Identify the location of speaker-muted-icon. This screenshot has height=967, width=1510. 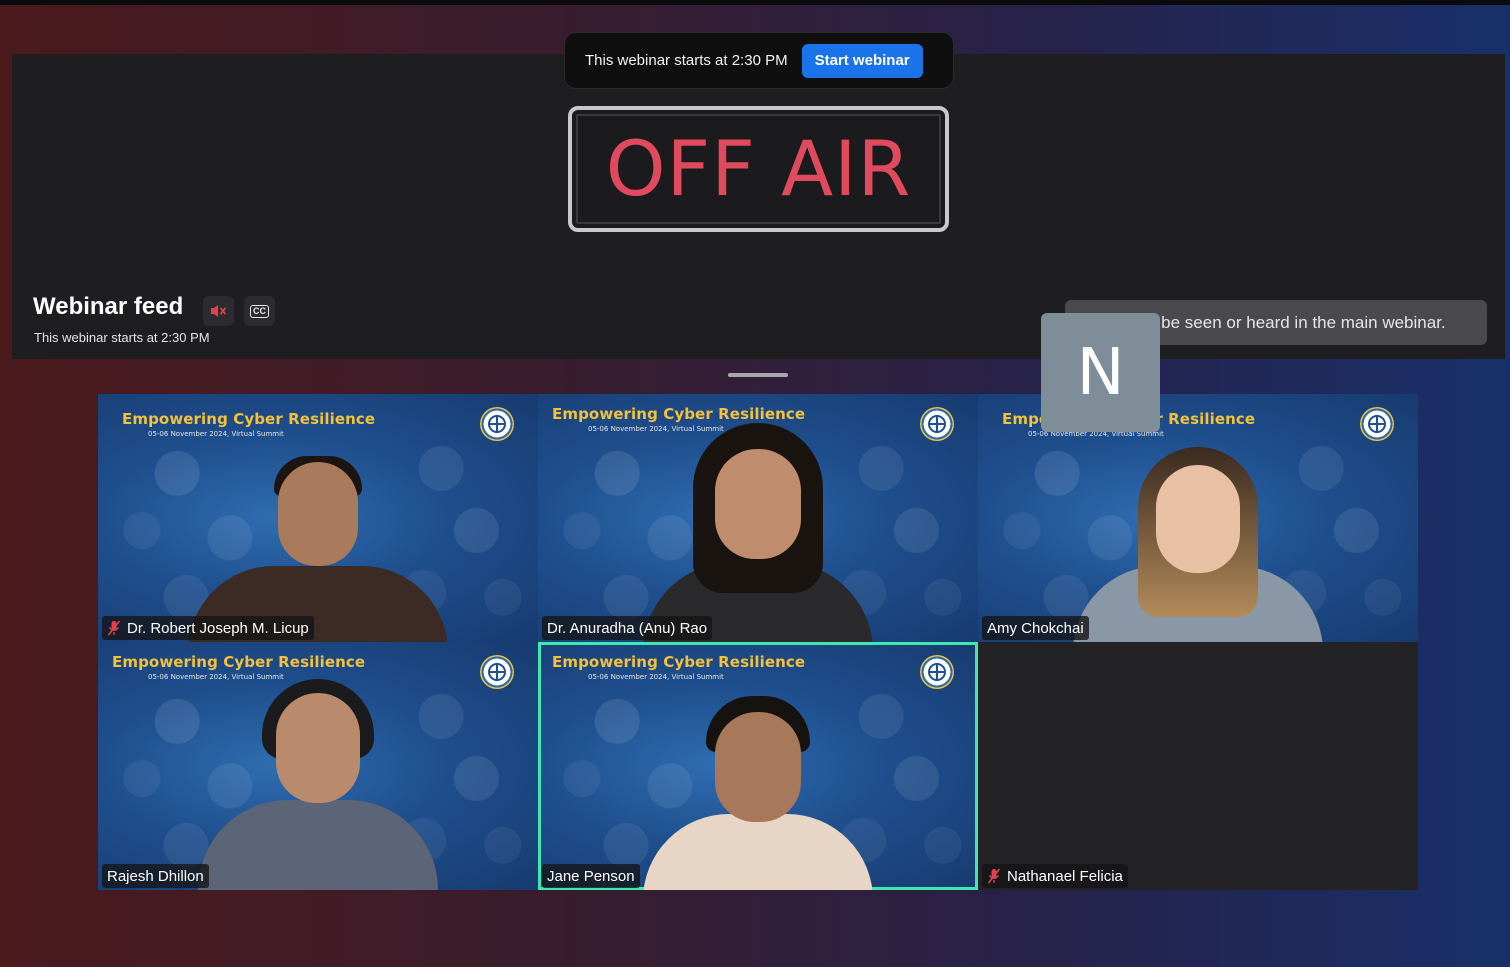
(218, 311).